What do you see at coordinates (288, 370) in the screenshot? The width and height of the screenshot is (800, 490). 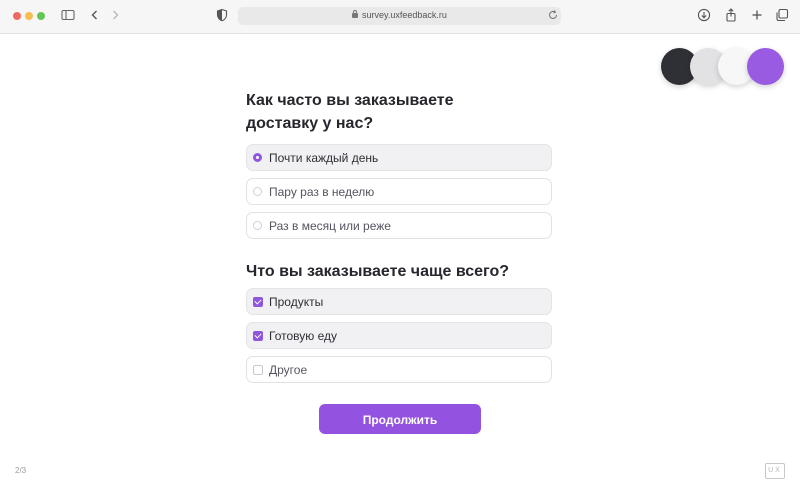 I see `option-label: Другое` at bounding box center [288, 370].